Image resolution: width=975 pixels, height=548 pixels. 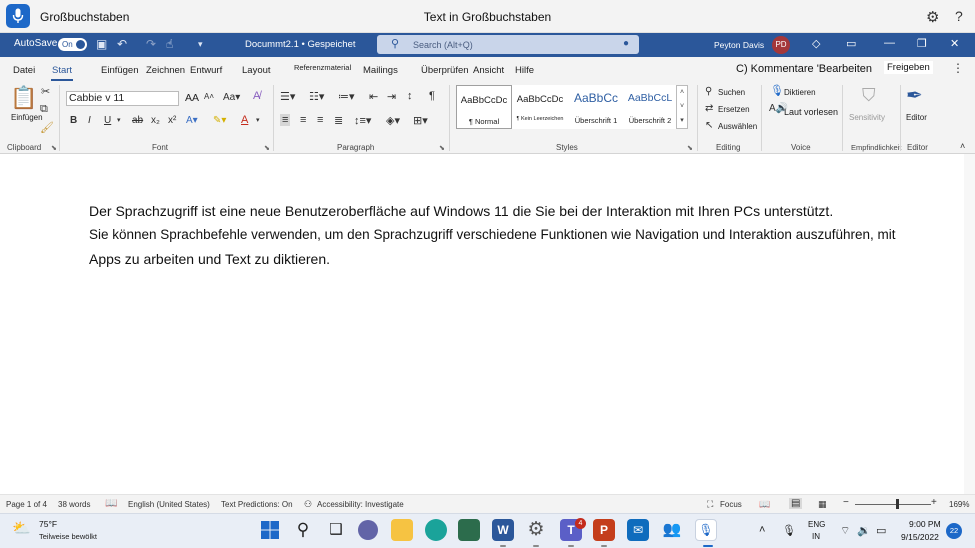 I want to click on justify-icon: ≣, so click(x=338, y=120).